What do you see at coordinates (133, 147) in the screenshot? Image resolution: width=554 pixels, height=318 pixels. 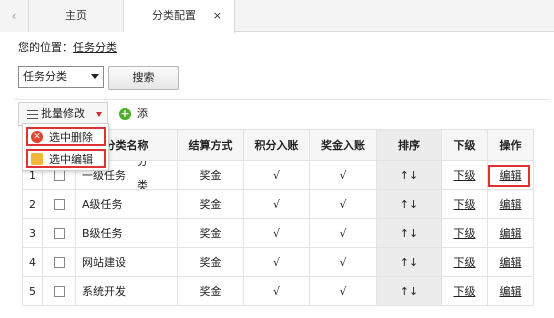 I see `add-category-button: + 添加分类` at bounding box center [133, 147].